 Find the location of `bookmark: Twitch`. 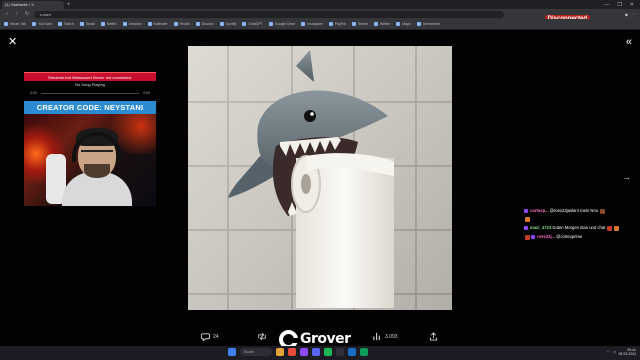

bookmark: Twitch is located at coordinates (65, 24).